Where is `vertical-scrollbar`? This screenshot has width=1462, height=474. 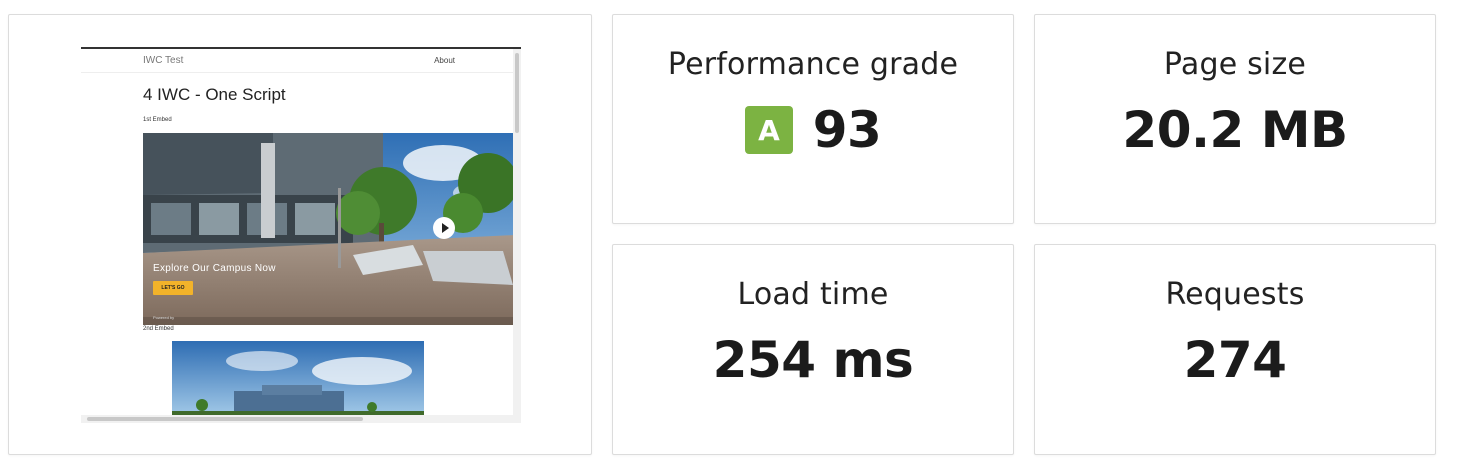
vertical-scrollbar is located at coordinates (517, 236).